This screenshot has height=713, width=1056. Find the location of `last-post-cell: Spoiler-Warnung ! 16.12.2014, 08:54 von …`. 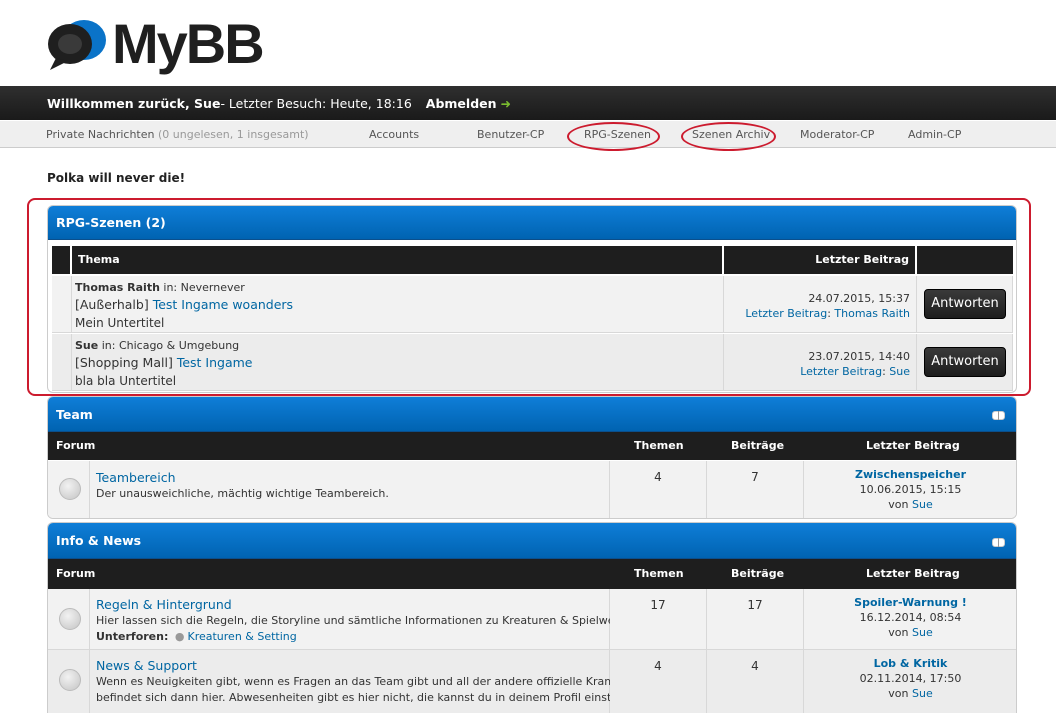

last-post-cell: Spoiler-Warnung ! 16.12.2014, 08:54 von … is located at coordinates (910, 619).